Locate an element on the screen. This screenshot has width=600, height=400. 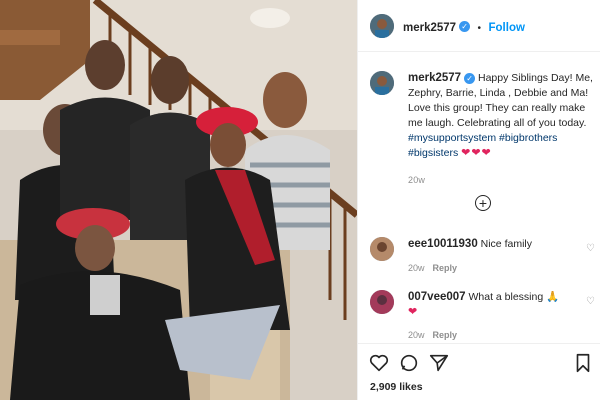
add-comment-icon: + is located at coordinates (483, 203).